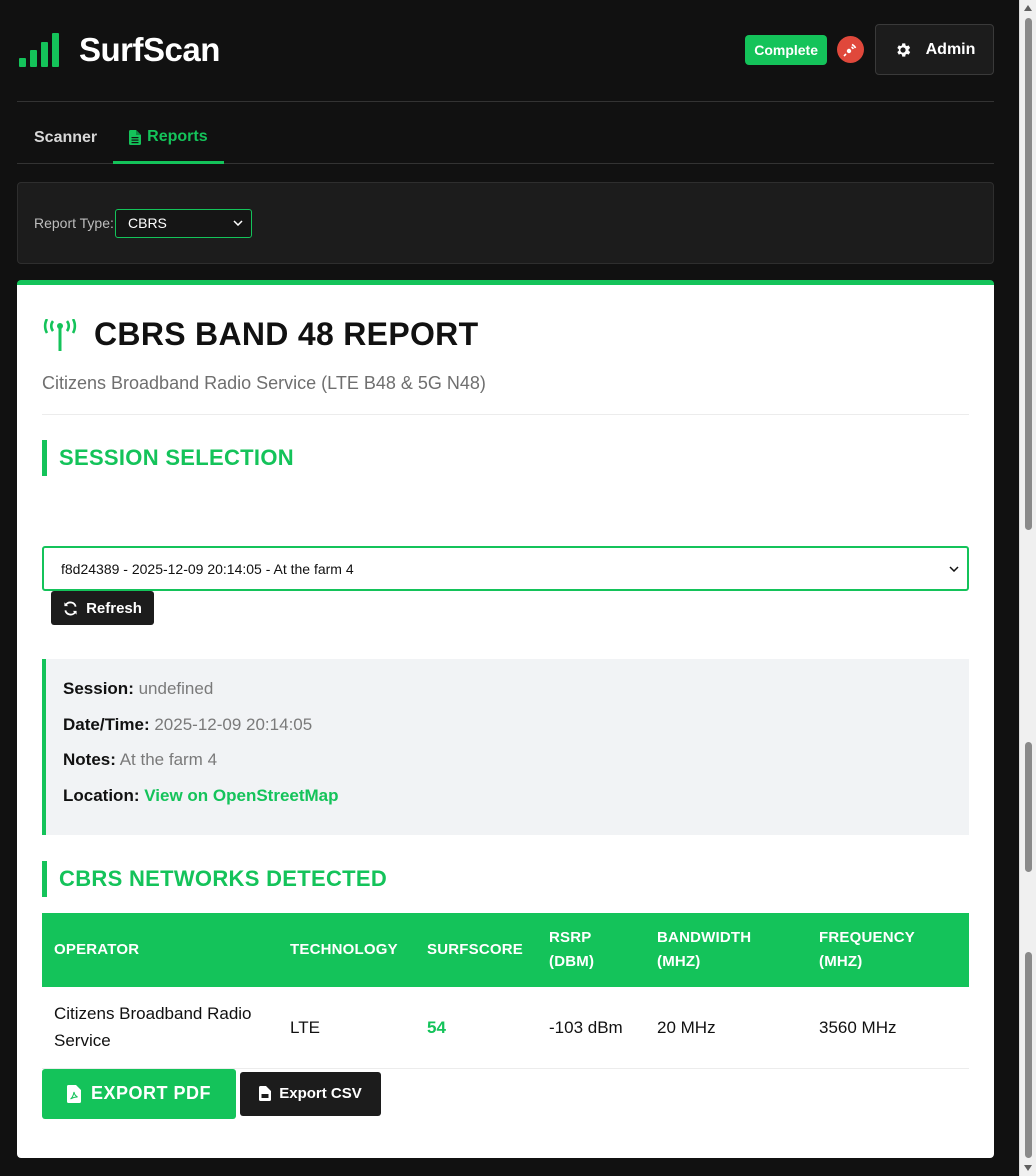  Describe the element at coordinates (150, 1093) in the screenshot. I see `export-pdf-label: EXPORT PDF` at that location.